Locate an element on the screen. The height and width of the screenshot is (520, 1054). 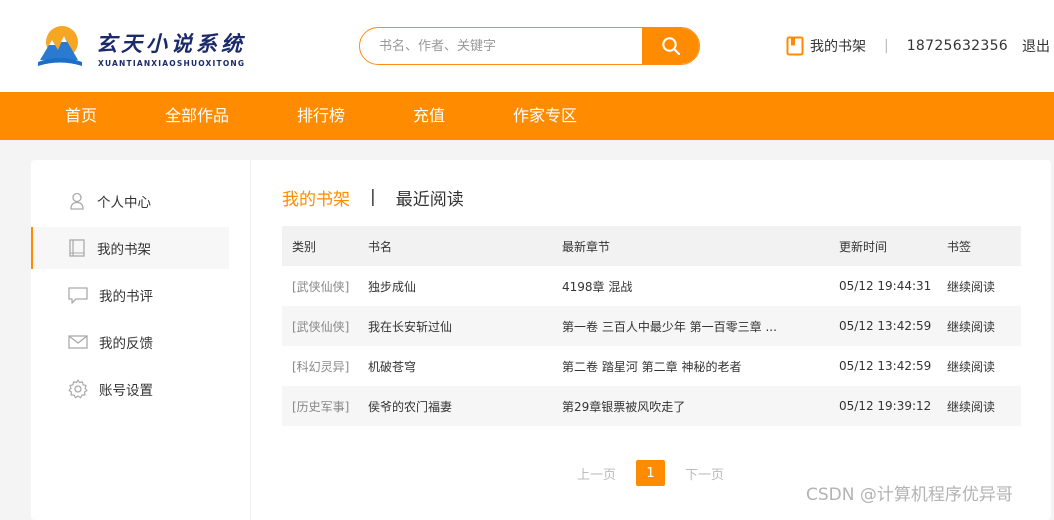
update-time: 05/12 19:44:31 is located at coordinates (885, 286).